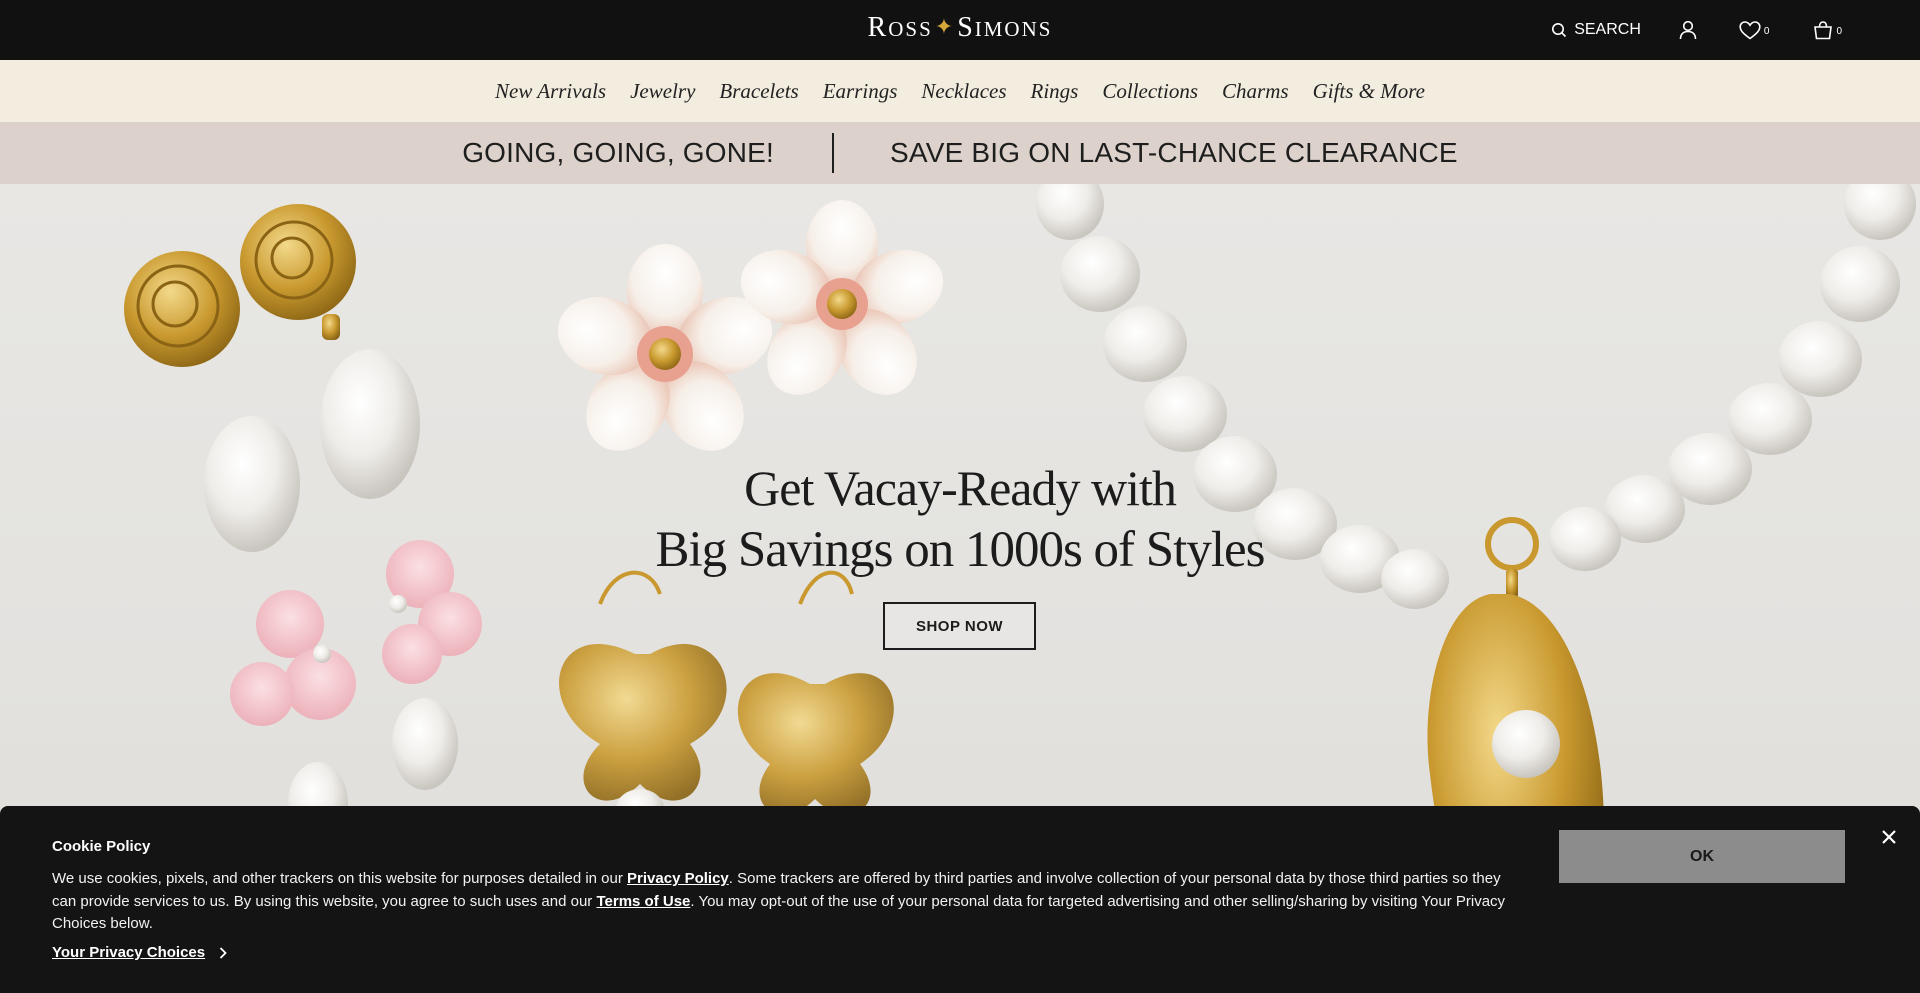 The image size is (1920, 993). Describe the element at coordinates (1750, 29) in the screenshot. I see `heart-icon` at that location.